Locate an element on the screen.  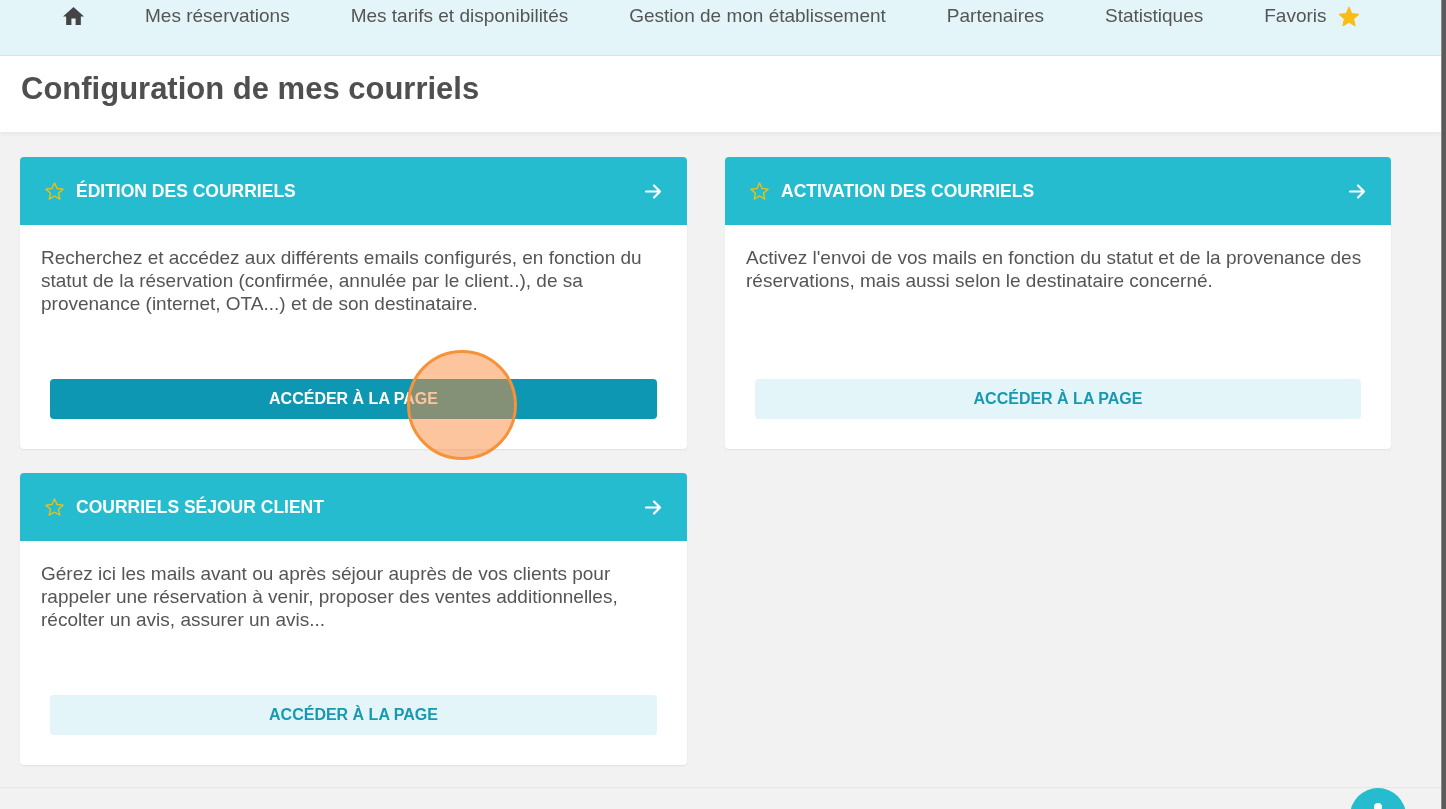
card-title: ÉDITION DES COURRIELS is located at coordinates (186, 191).